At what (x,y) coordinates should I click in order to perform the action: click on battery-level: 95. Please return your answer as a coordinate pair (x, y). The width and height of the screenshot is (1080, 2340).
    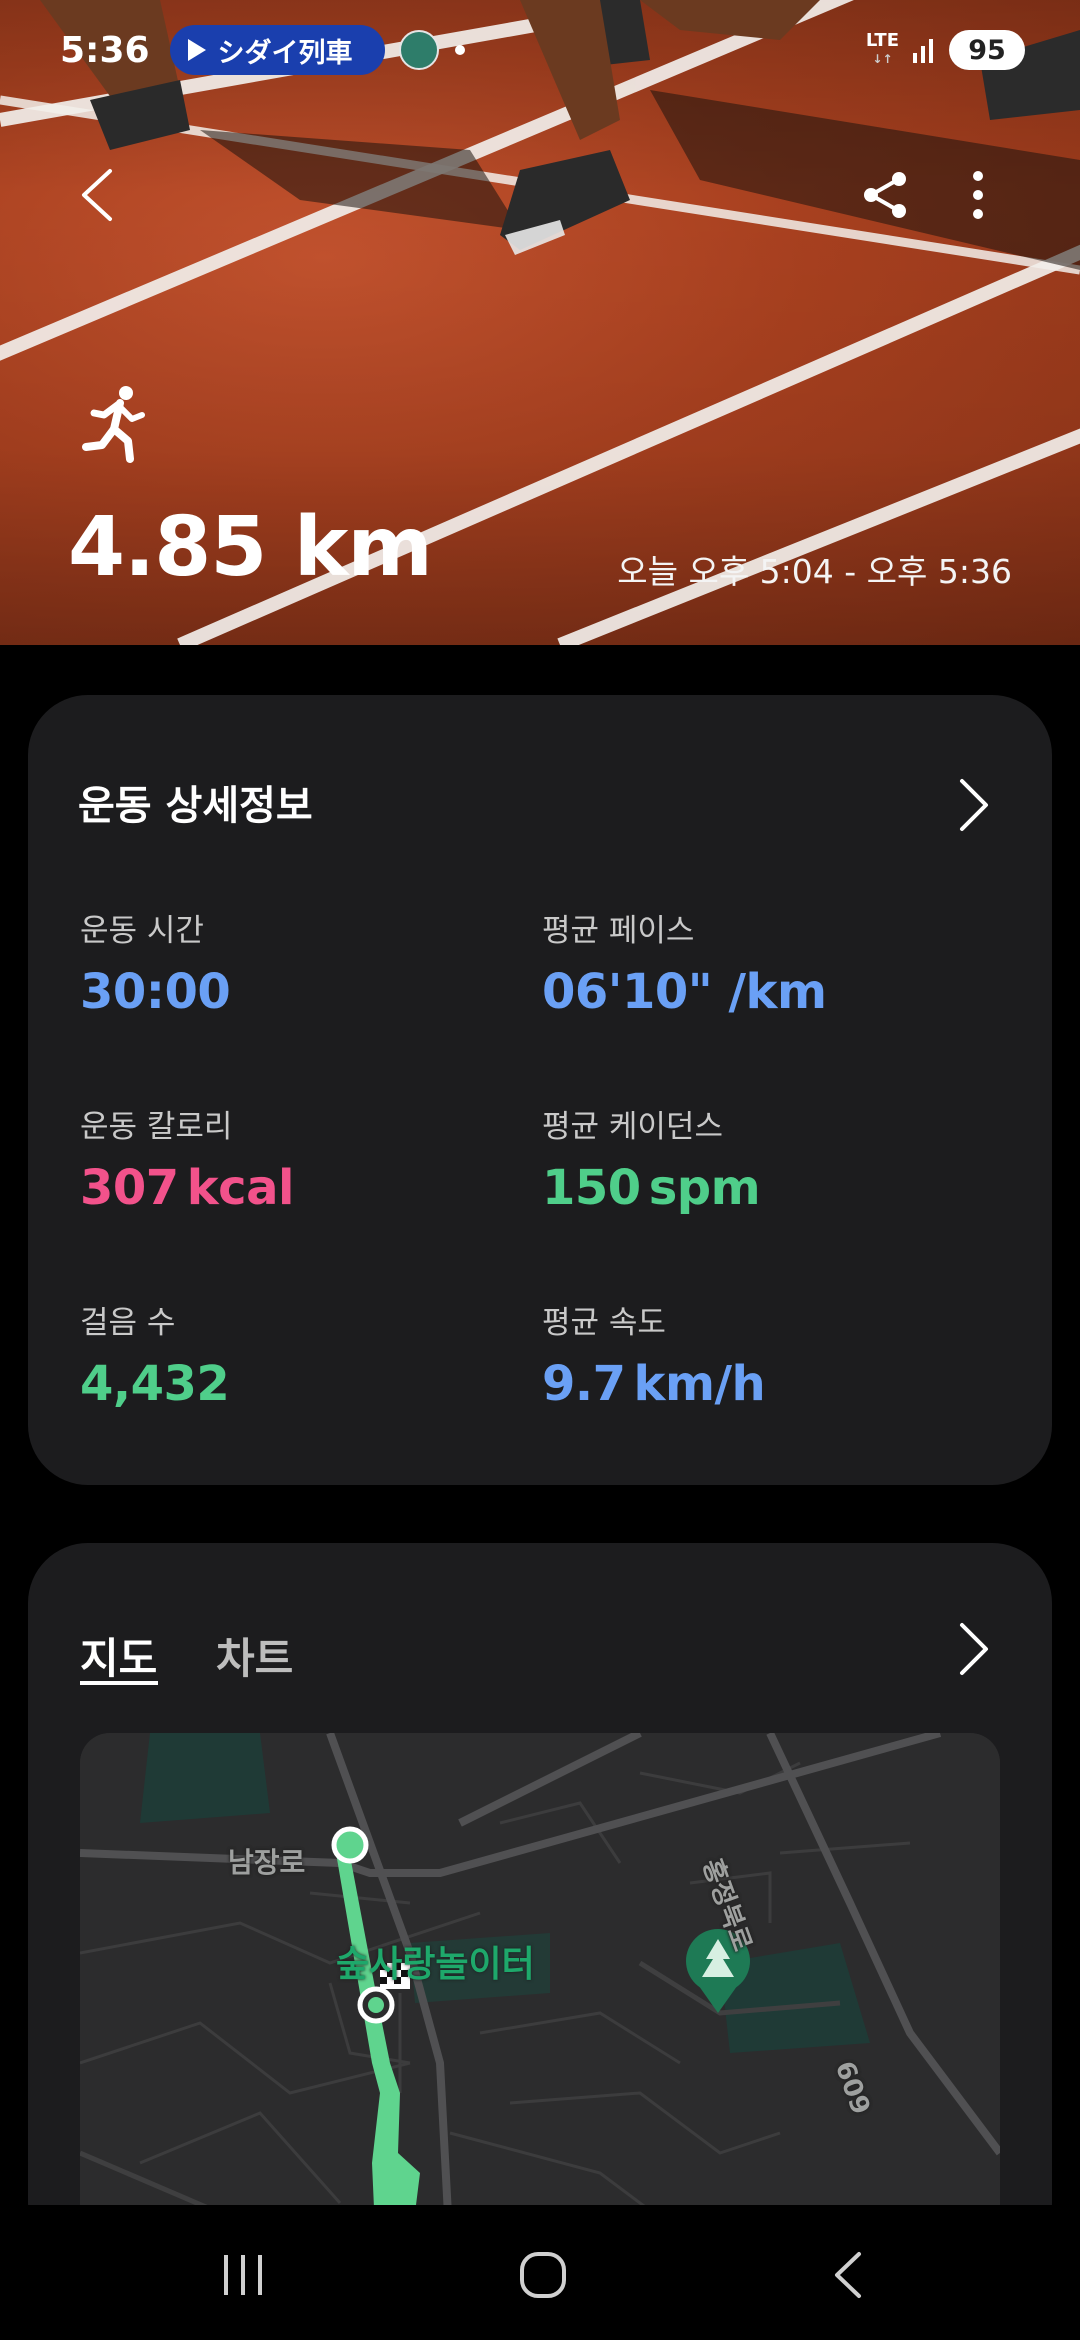
    Looking at the image, I should click on (987, 50).